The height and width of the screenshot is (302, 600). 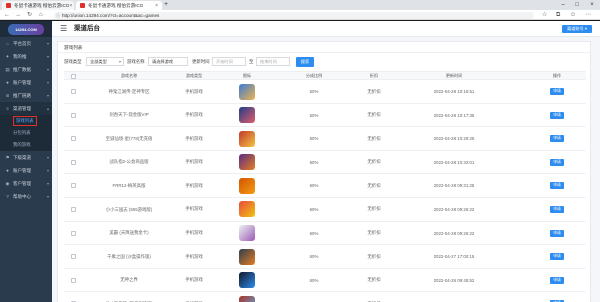 I want to click on header-game-type: 游戏类型, so click(x=194, y=75).